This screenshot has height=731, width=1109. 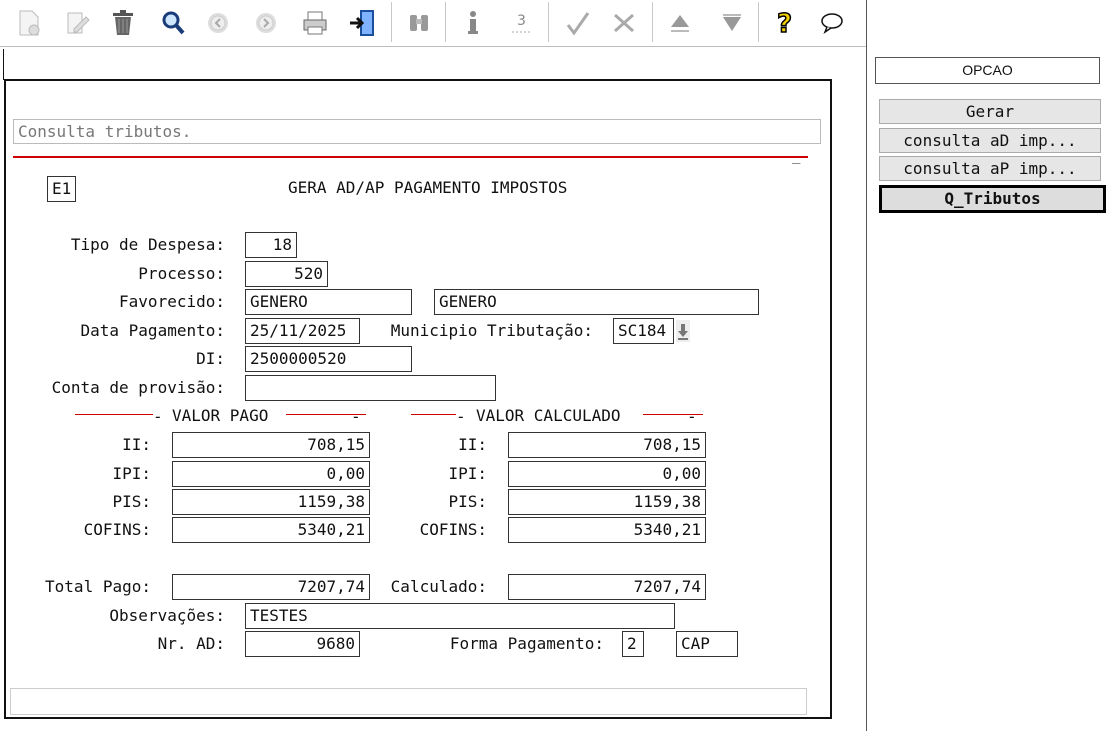 I want to click on forma-pagamento-desc-field: CAP, so click(x=707, y=644).